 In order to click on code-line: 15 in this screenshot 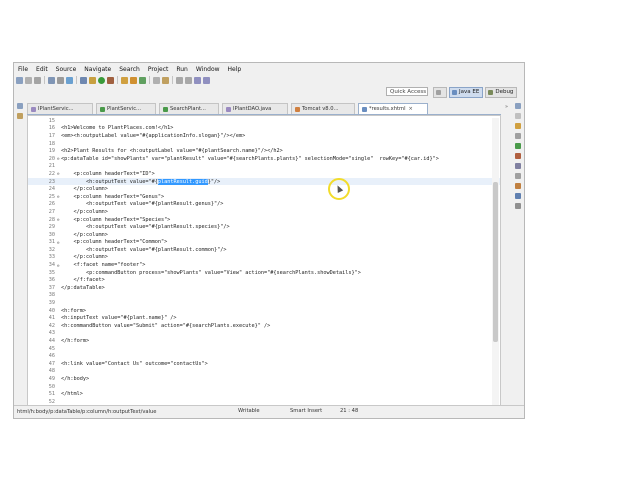, I will do `click(264, 121)`.